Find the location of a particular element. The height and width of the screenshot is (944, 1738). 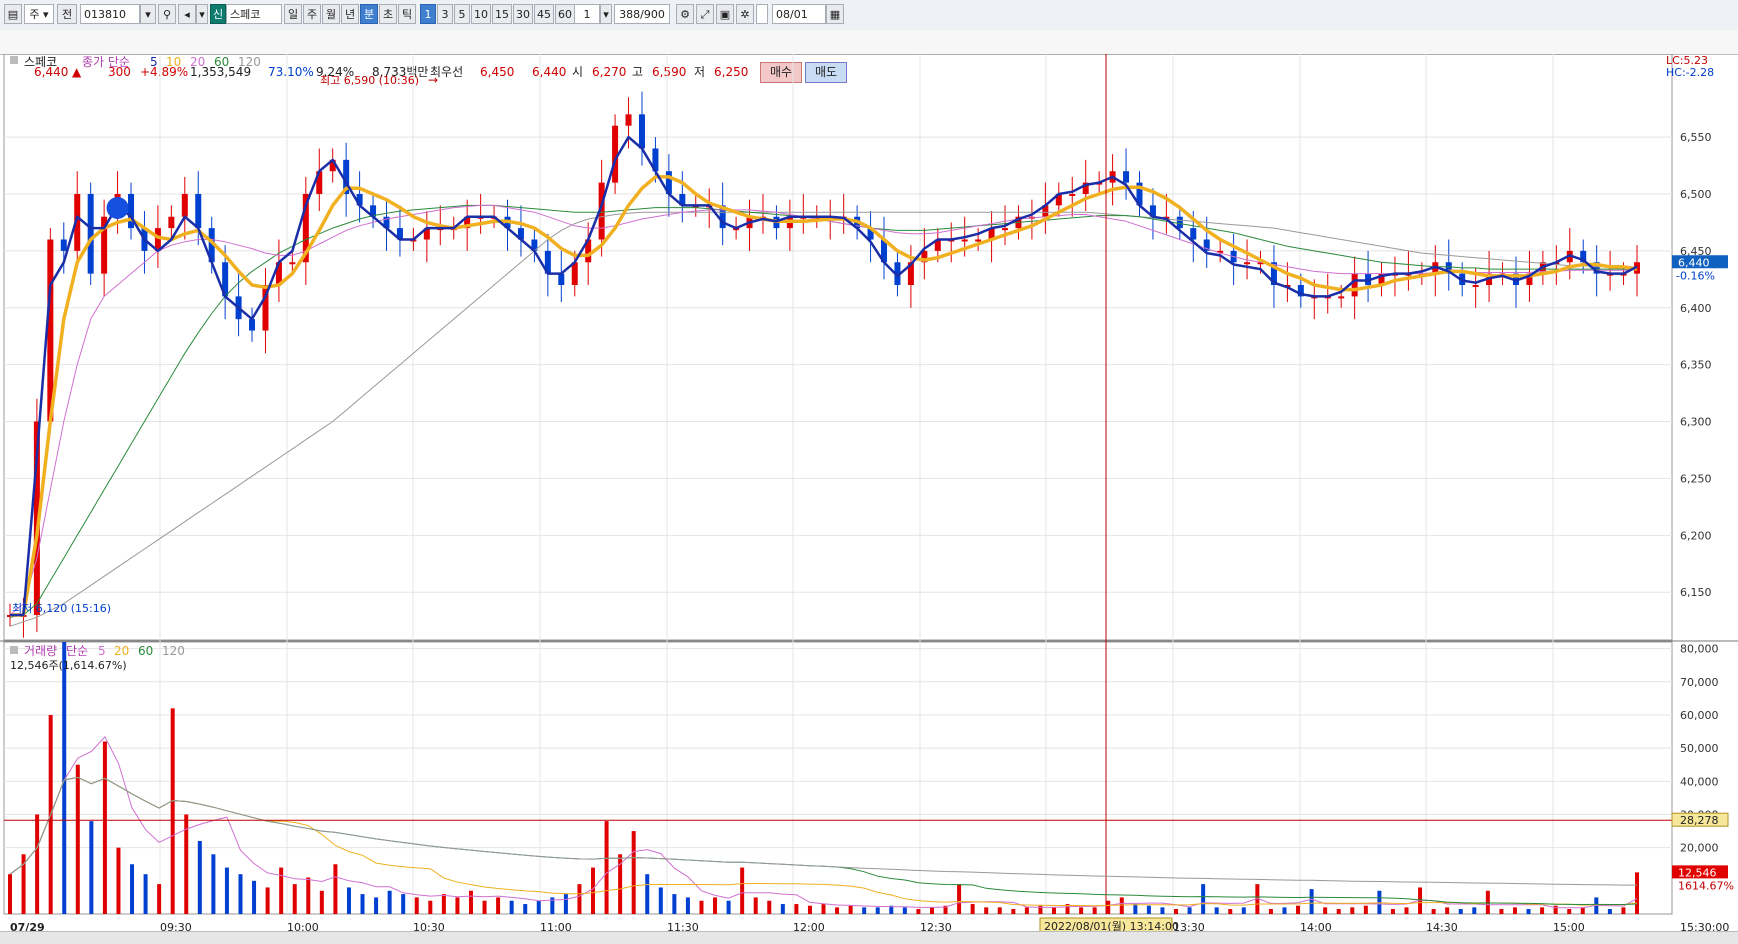

period-button-2: 월 is located at coordinates (331, 14).